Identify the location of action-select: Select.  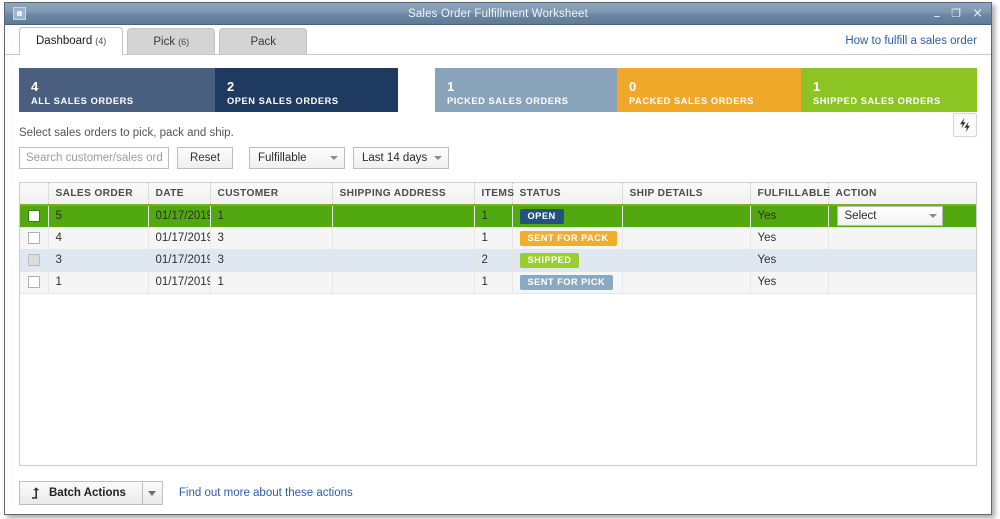
(889, 216).